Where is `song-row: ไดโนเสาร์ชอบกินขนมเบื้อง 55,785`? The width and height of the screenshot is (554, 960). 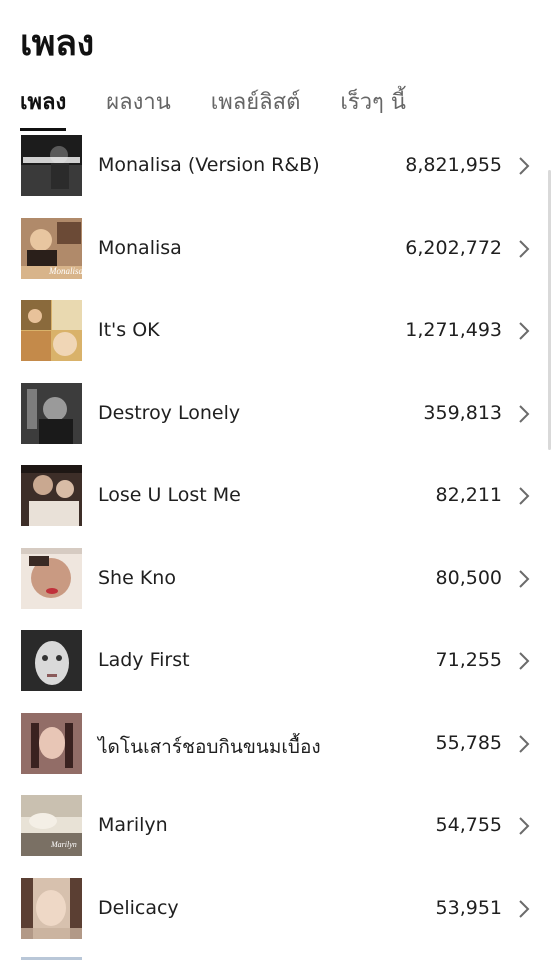 song-row: ไดโนเสาร์ชอบกินขนมเบื้อง 55,785 is located at coordinates (277, 747).